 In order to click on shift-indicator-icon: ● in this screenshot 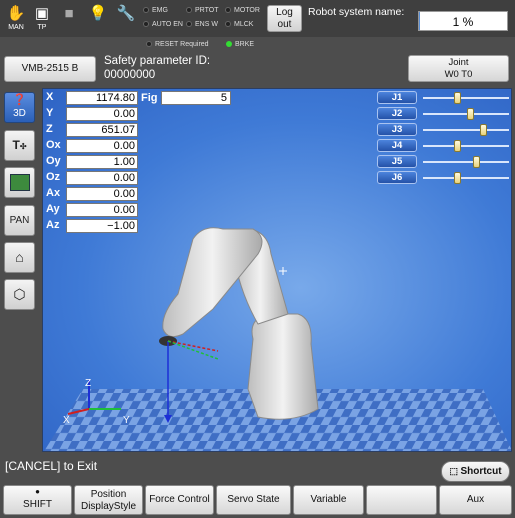, I will do `click(37, 491)`.